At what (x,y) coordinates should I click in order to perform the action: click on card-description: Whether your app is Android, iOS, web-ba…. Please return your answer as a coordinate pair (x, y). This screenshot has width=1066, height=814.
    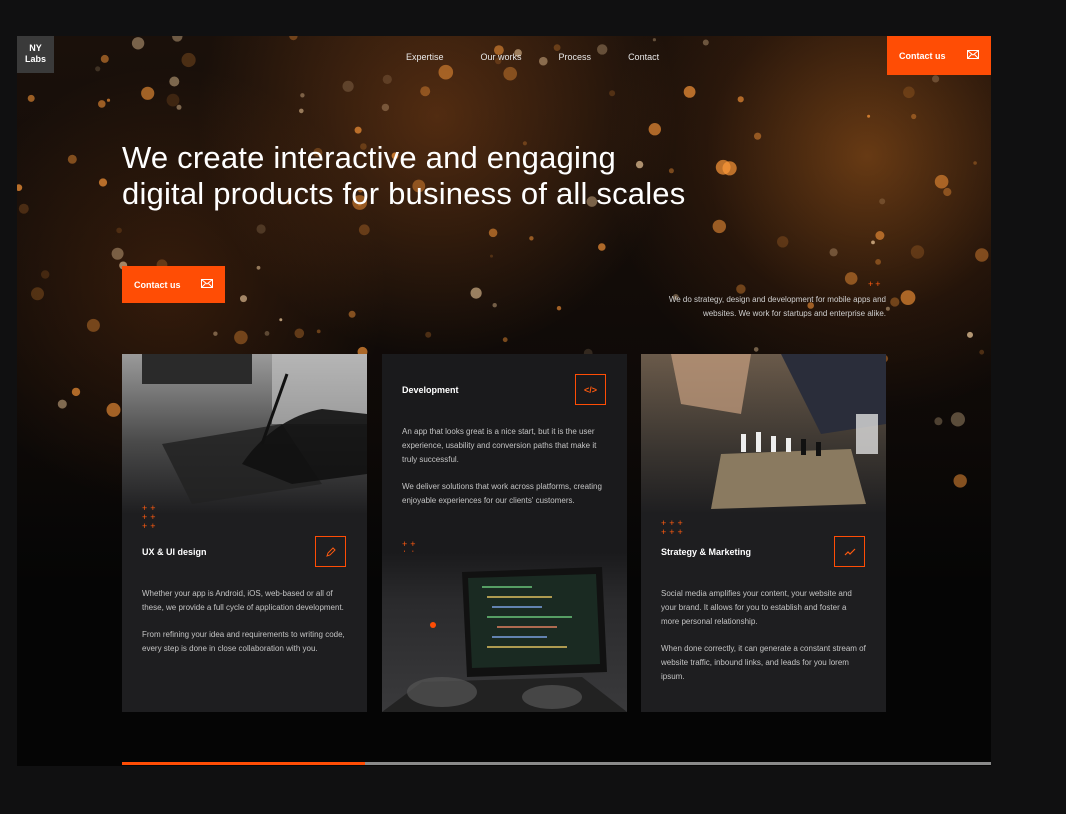
    Looking at the image, I should click on (244, 621).